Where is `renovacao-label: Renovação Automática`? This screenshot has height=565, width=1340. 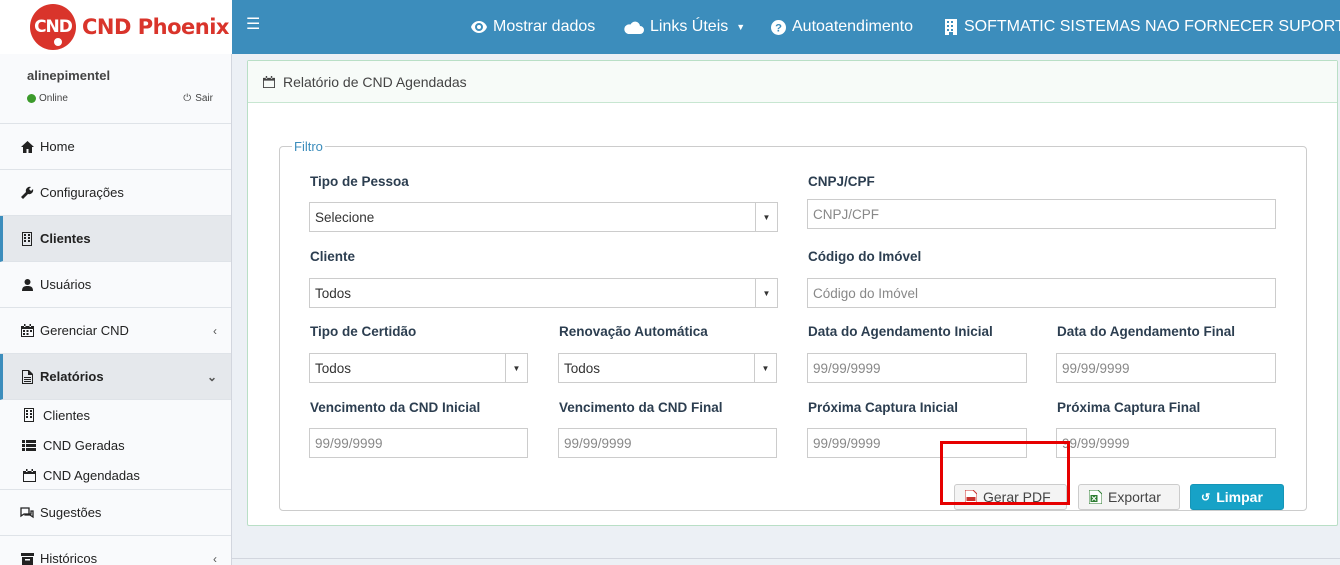 renovacao-label: Renovação Automática is located at coordinates (633, 331).